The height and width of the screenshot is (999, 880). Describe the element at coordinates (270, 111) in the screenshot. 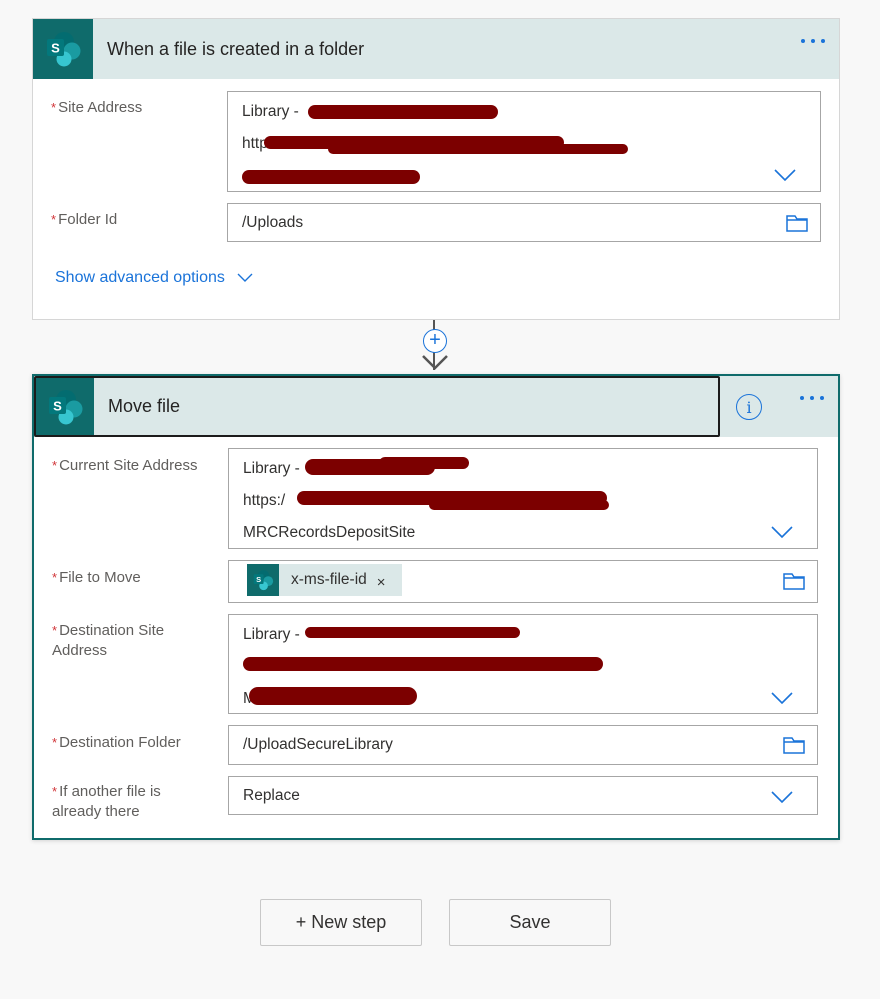

I see `site-address-line-1: Library -` at that location.